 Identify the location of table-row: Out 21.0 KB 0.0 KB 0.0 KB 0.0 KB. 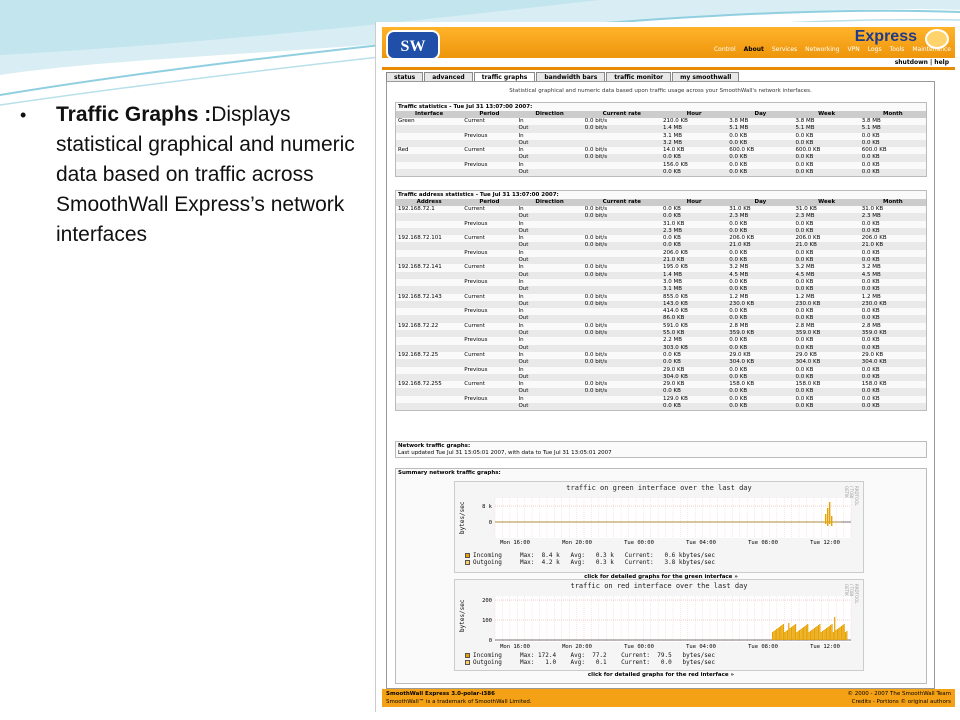
(661, 261).